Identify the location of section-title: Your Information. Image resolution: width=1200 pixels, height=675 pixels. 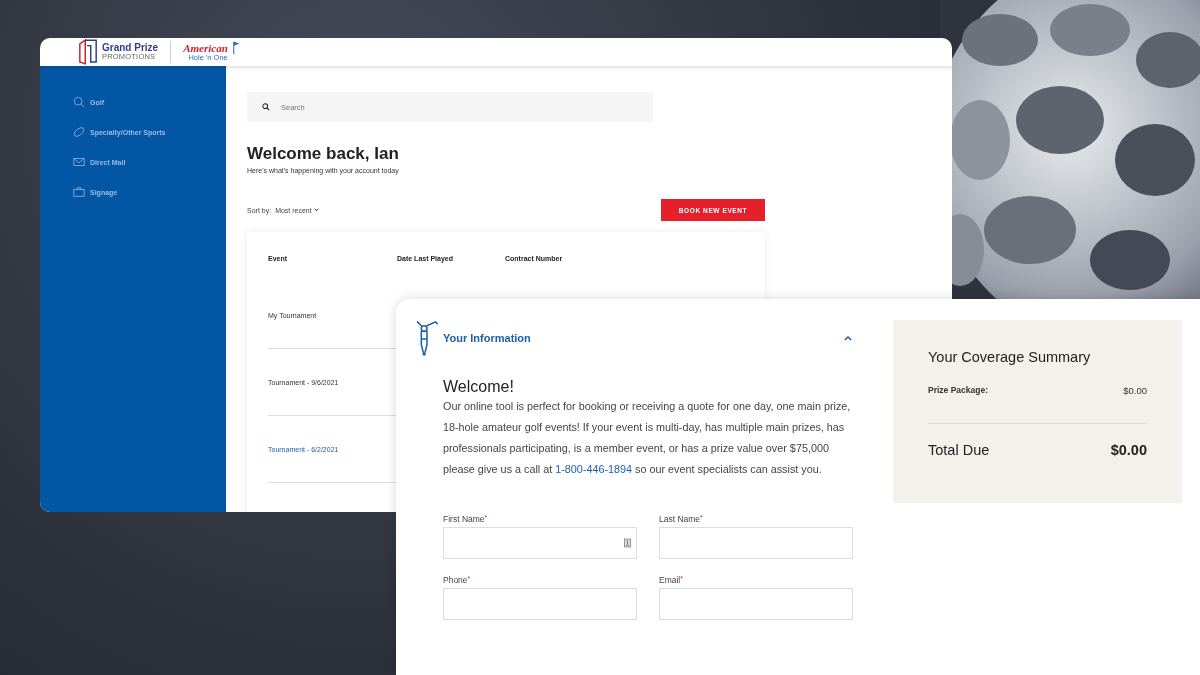
(487, 338).